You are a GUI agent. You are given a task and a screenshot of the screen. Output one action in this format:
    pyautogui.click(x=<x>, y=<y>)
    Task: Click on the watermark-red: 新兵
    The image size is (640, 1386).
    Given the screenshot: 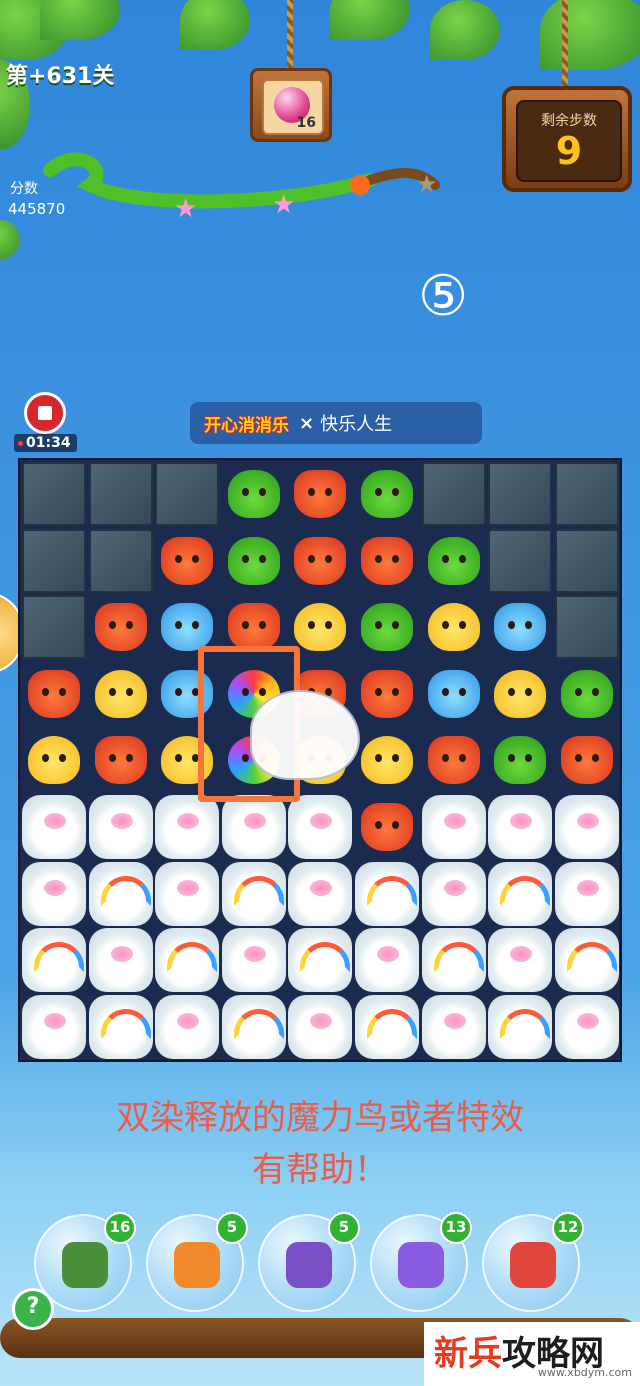 What is the action you would take?
    pyautogui.click(x=468, y=1354)
    